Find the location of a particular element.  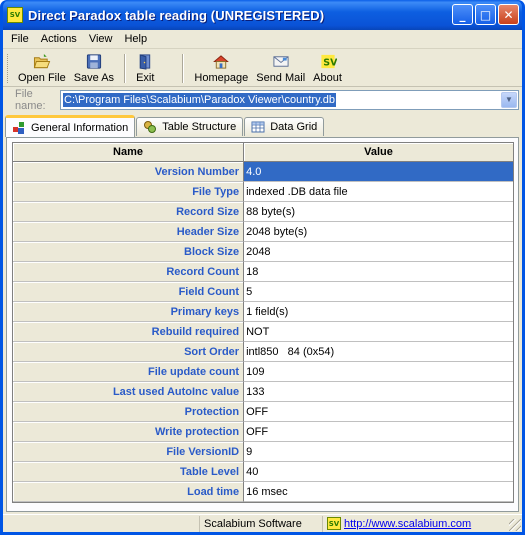

open-file-button: Open File is located at coordinates (42, 68).